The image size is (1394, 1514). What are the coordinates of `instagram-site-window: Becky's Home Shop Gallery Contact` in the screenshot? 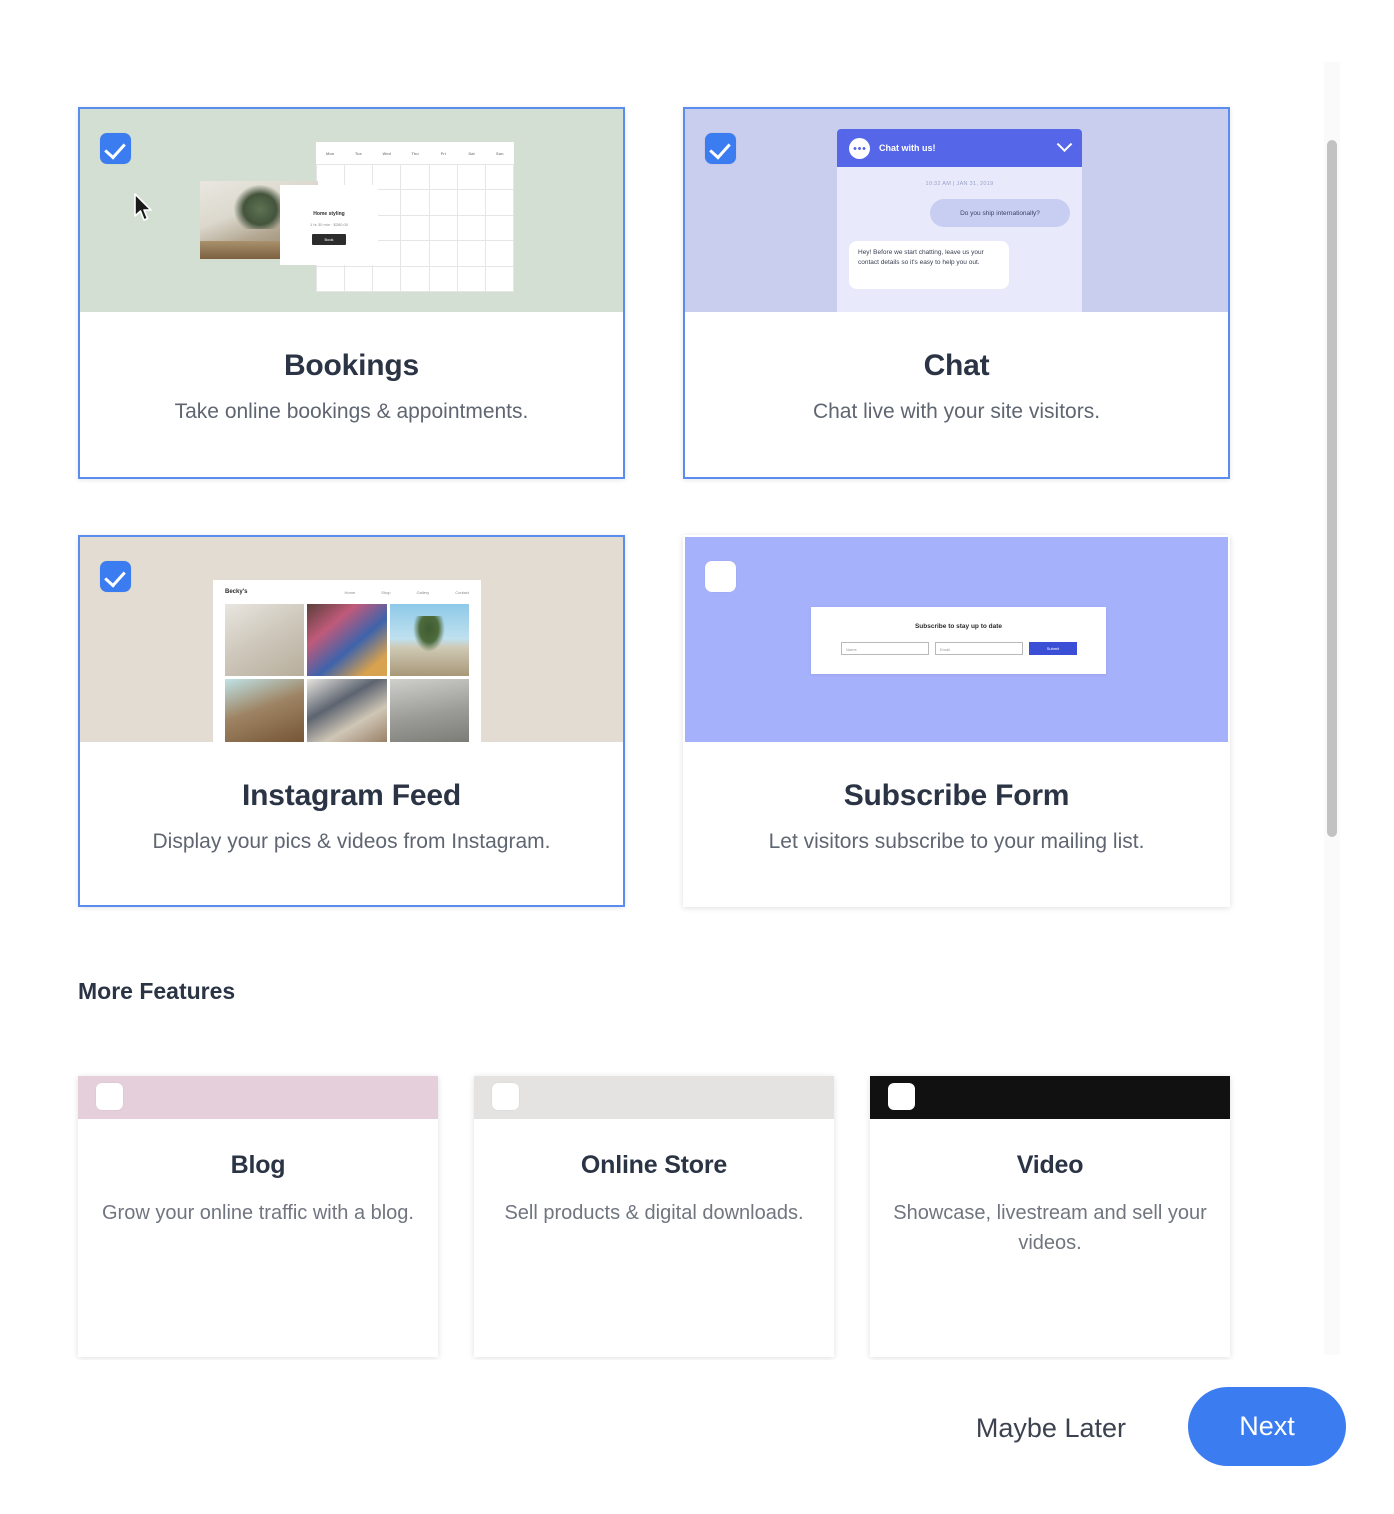 It's located at (347, 661).